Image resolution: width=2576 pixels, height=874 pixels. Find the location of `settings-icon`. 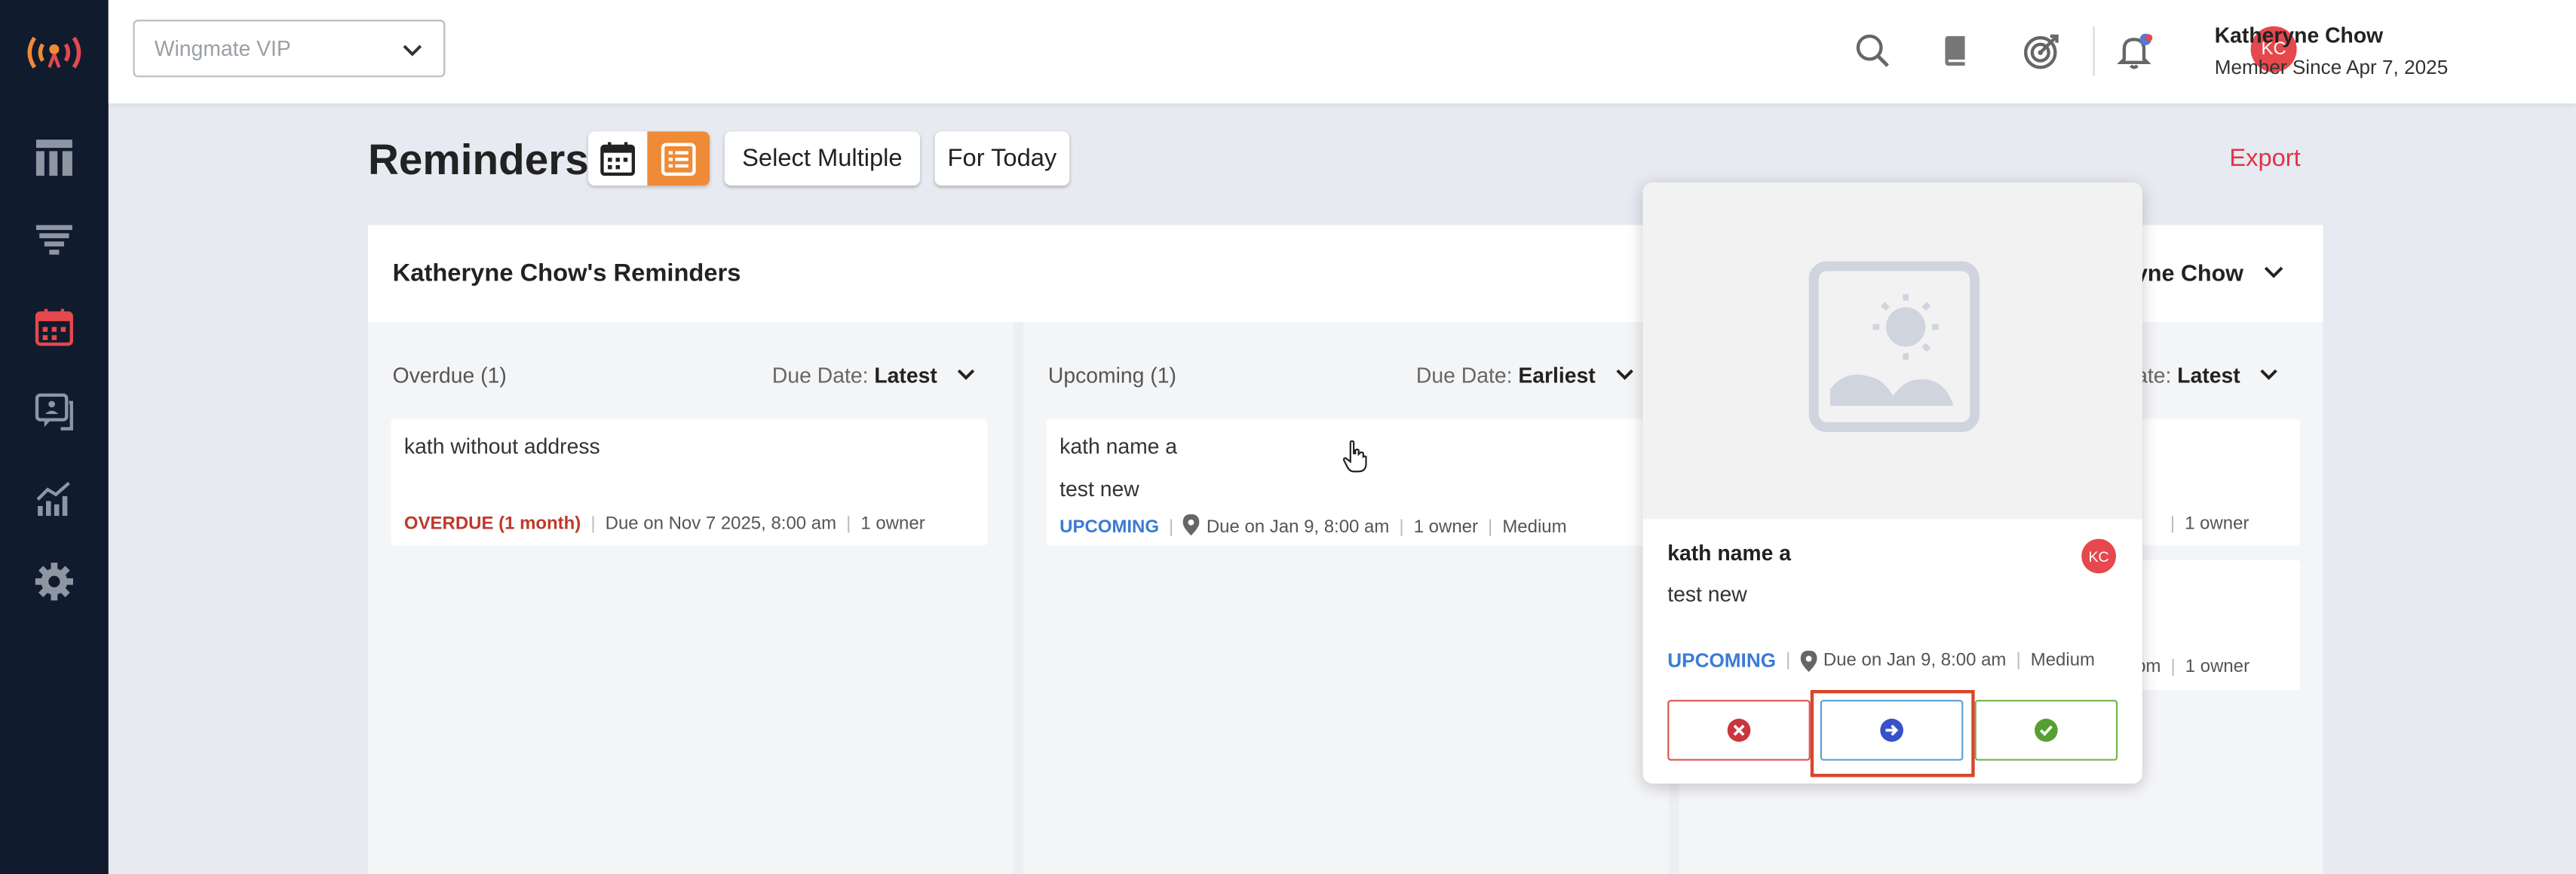

settings-icon is located at coordinates (54, 582).